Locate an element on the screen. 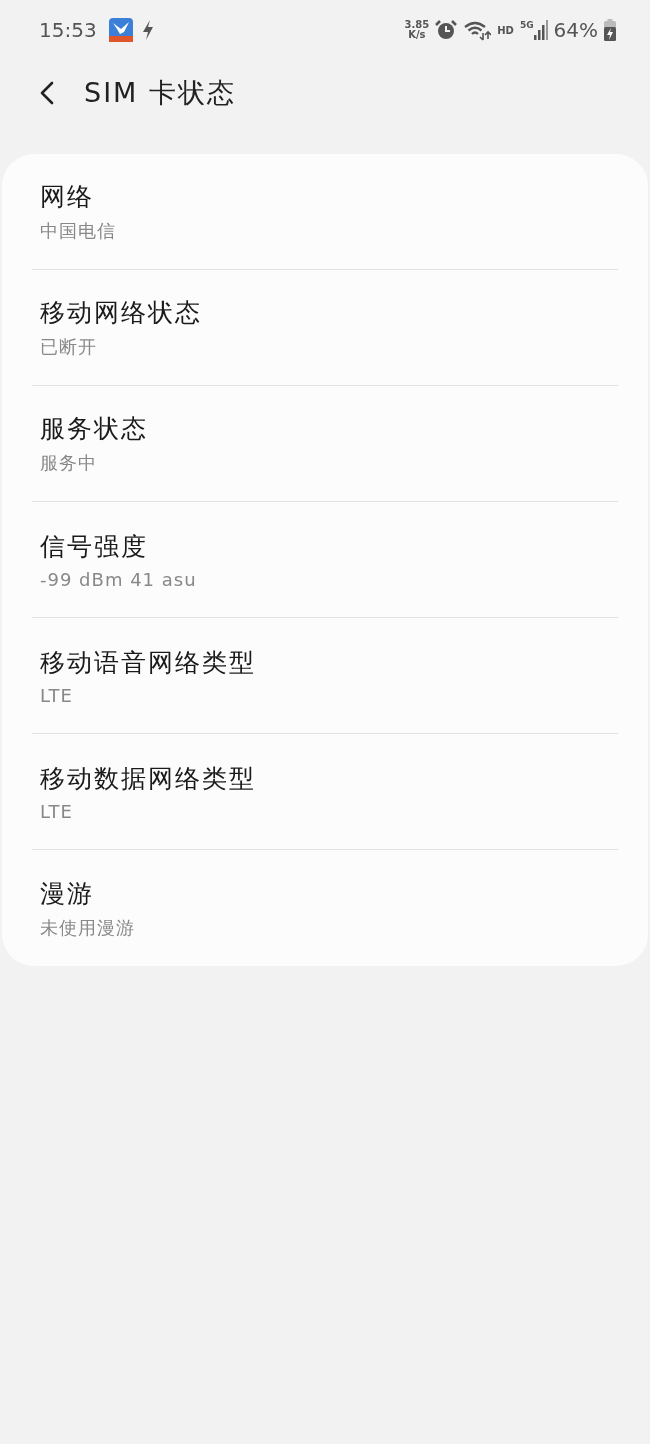 The image size is (650, 1444). settings-item: 漫游 未使用漫游 is located at coordinates (325, 908).